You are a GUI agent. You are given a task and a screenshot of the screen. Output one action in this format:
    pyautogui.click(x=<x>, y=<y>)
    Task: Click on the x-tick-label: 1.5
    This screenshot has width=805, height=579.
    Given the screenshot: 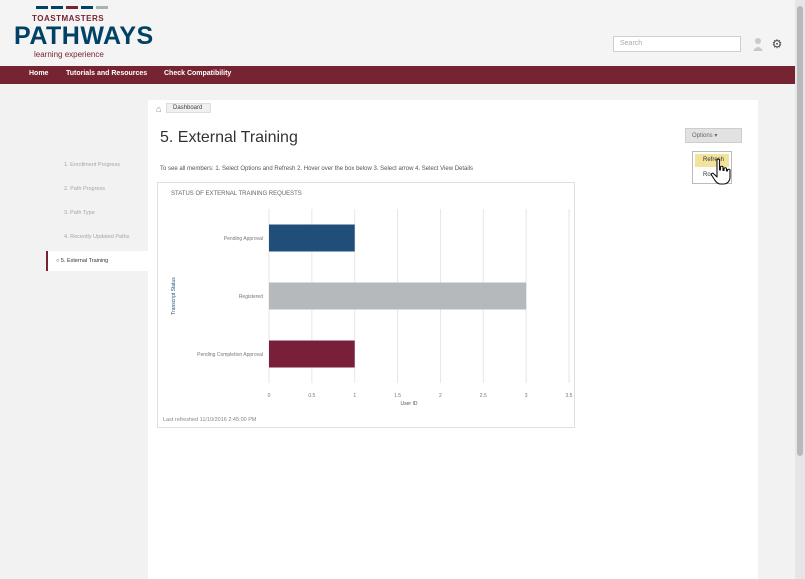 What is the action you would take?
    pyautogui.click(x=397, y=396)
    